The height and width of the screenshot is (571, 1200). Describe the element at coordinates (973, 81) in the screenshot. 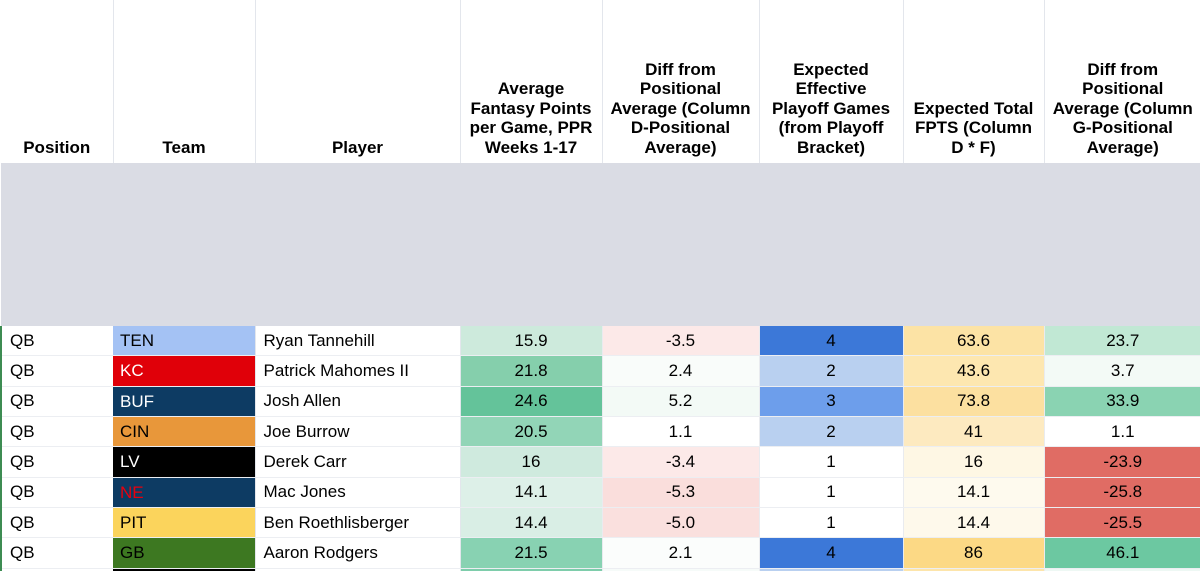

I see `column-header-expected-total-fpts: Expected Total FPTS (Column D * F)` at that location.